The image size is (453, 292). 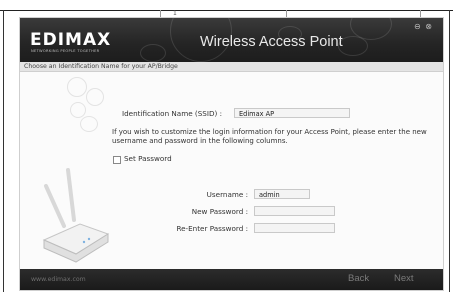 What do you see at coordinates (449, 151) in the screenshot?
I see `document-frame-right` at bounding box center [449, 151].